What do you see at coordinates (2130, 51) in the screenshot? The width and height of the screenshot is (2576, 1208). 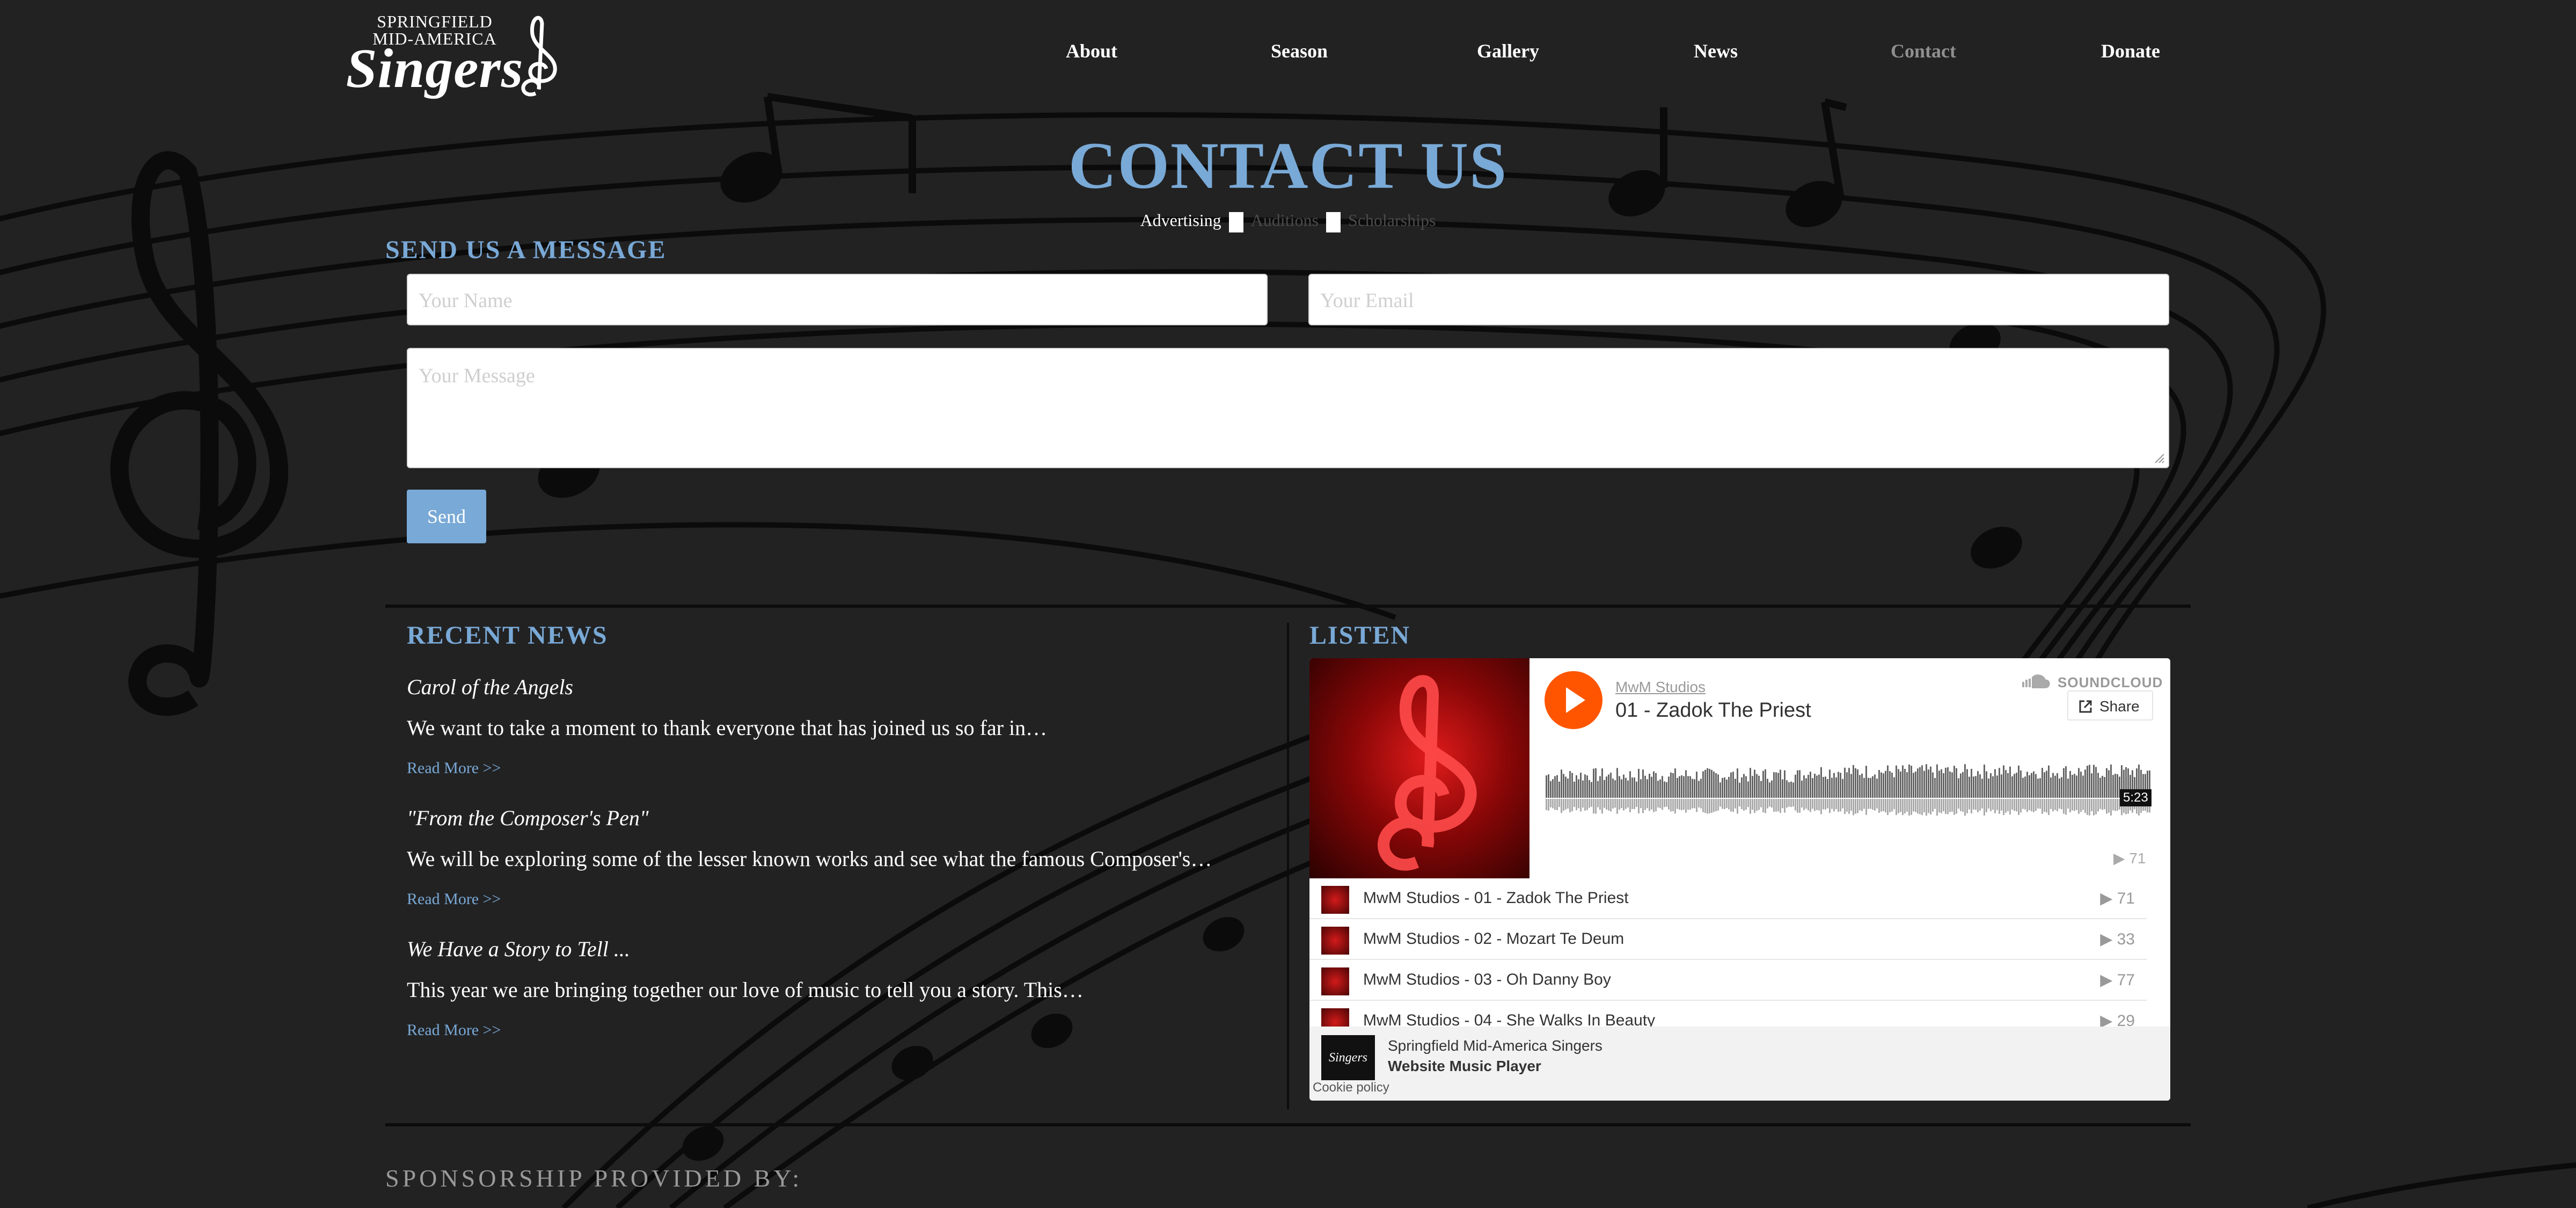 I see `nav-donate: Donate` at bounding box center [2130, 51].